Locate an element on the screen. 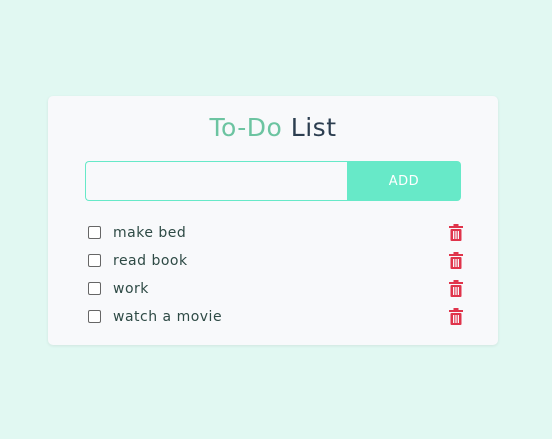 The height and width of the screenshot is (439, 552). todo-item: make bed is located at coordinates (276, 233).